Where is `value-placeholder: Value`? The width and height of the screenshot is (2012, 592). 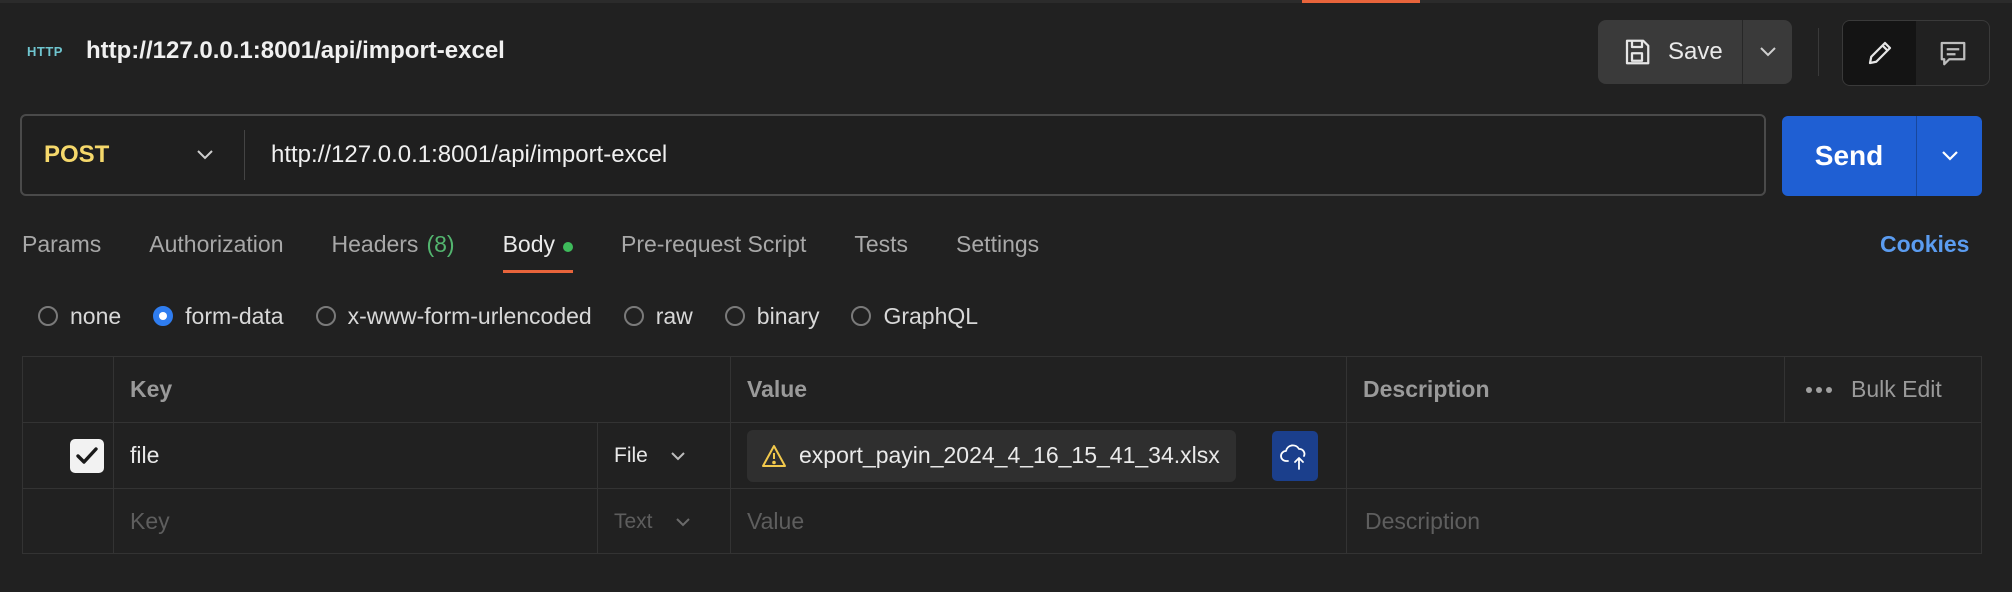 value-placeholder: Value is located at coordinates (776, 521).